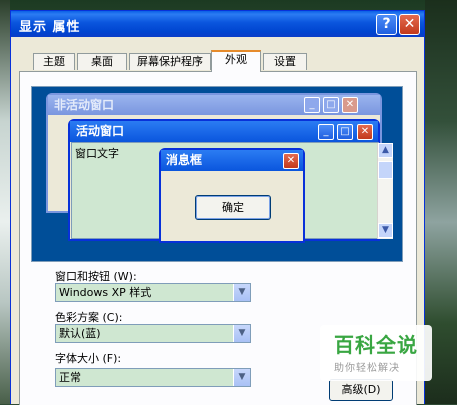  Describe the element at coordinates (153, 292) in the screenshot. I see `windows-buttons-select: Windows XP 样式 ▼` at that location.